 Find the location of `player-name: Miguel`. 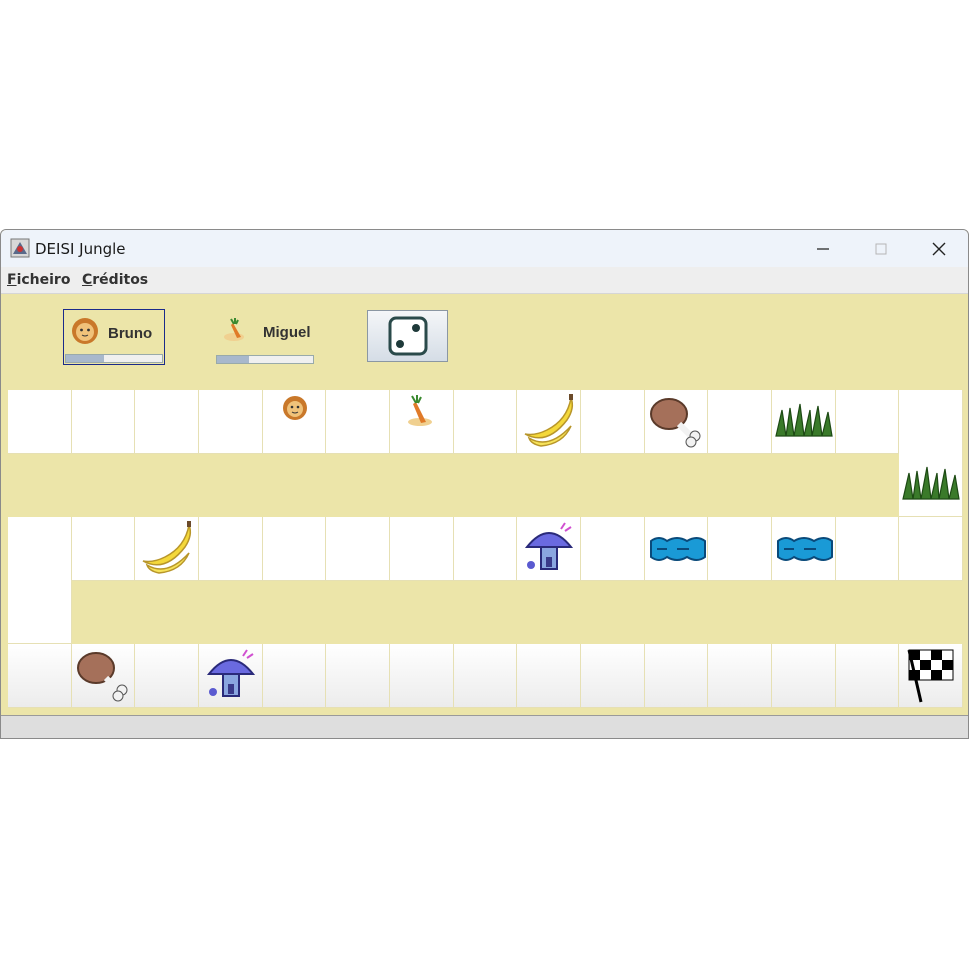

player-name: Miguel is located at coordinates (287, 332).